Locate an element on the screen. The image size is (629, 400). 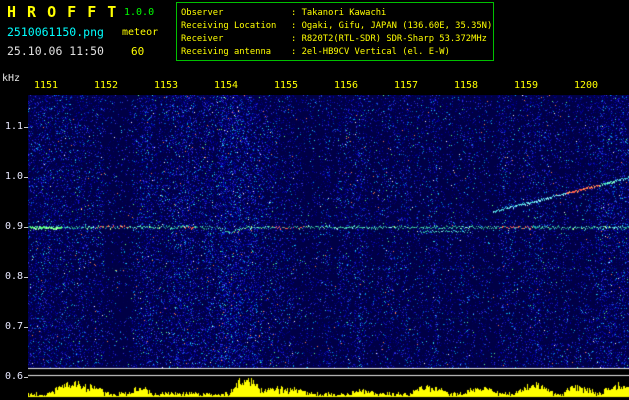
x-tick-label: 1159 is located at coordinates (526, 85).